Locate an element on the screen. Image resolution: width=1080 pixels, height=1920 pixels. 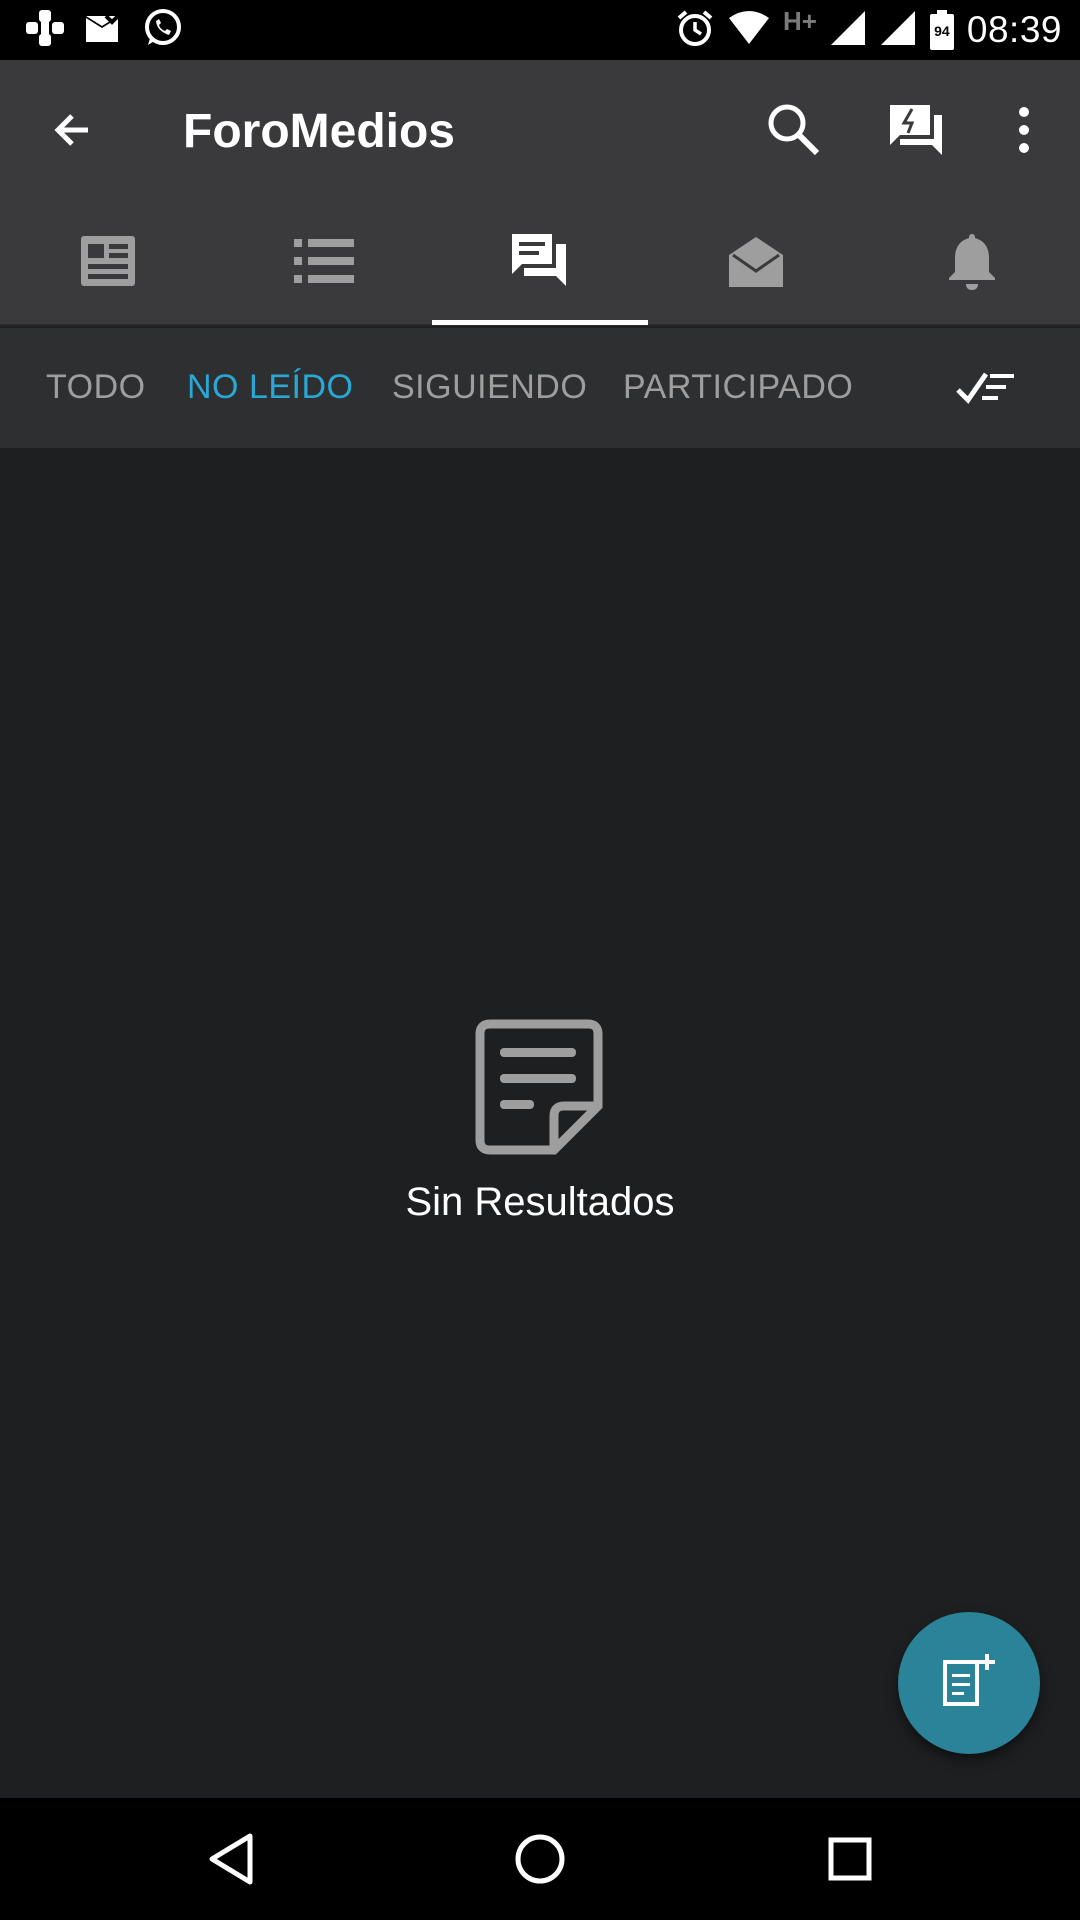
new-post-icon is located at coordinates (969, 1683).